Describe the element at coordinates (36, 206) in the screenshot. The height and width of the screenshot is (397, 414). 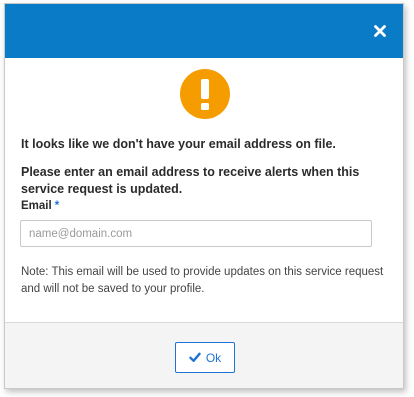
I see `email-label-text: Email` at that location.